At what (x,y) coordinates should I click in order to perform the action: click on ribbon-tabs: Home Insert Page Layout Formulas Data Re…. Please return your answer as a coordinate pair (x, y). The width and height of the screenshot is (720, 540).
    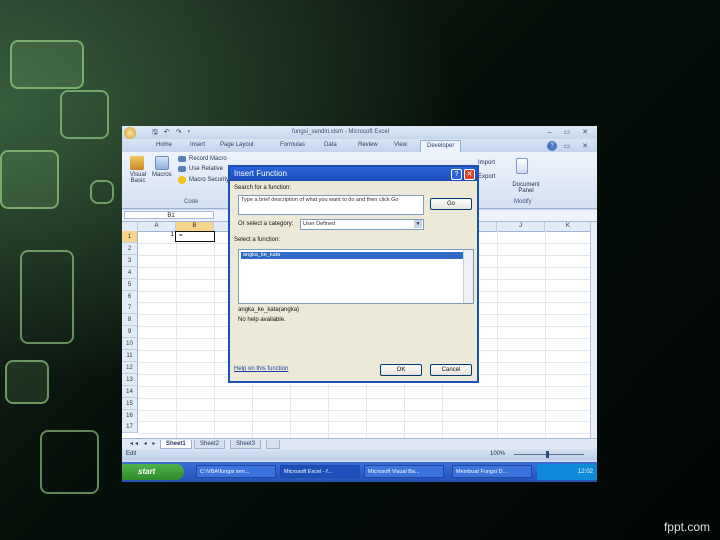
    Looking at the image, I should click on (359, 146).